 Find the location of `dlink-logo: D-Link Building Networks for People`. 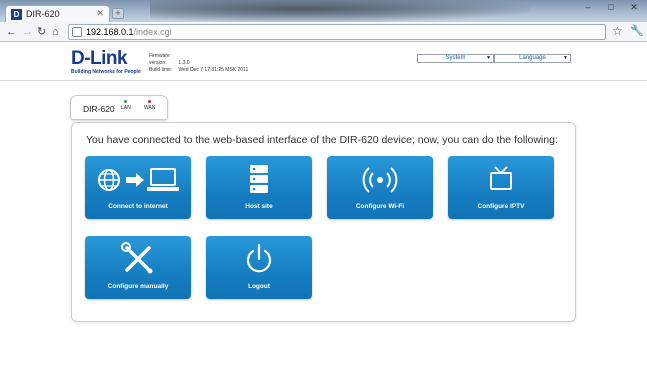

dlink-logo: D-Link Building Networks for People is located at coordinates (106, 62).